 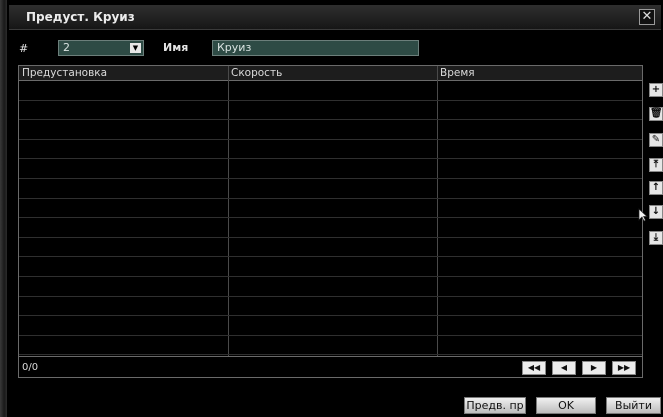 What do you see at coordinates (656, 238) in the screenshot?
I see `move-bottom-icon: ⤓` at bounding box center [656, 238].